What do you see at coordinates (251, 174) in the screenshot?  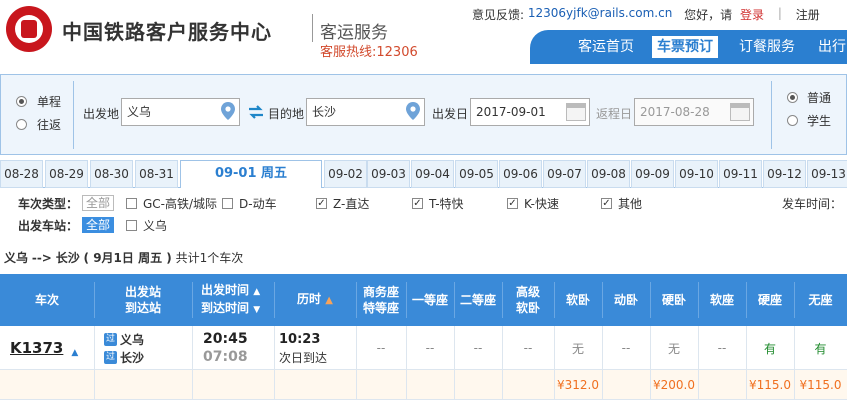 I see `date-tab: 09-01 周五` at bounding box center [251, 174].